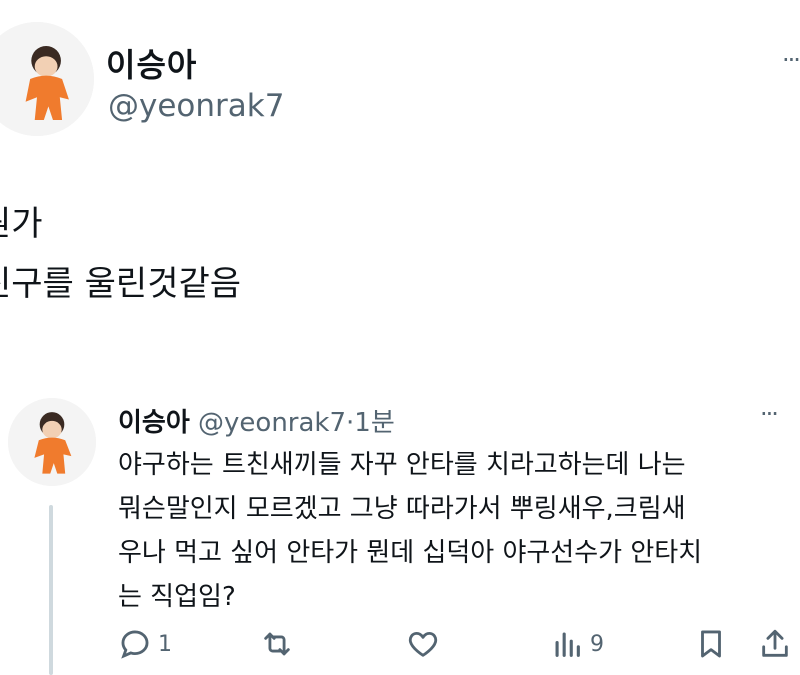 The width and height of the screenshot is (800, 675). I want to click on author-handle: @yeonrak7, so click(196, 106).